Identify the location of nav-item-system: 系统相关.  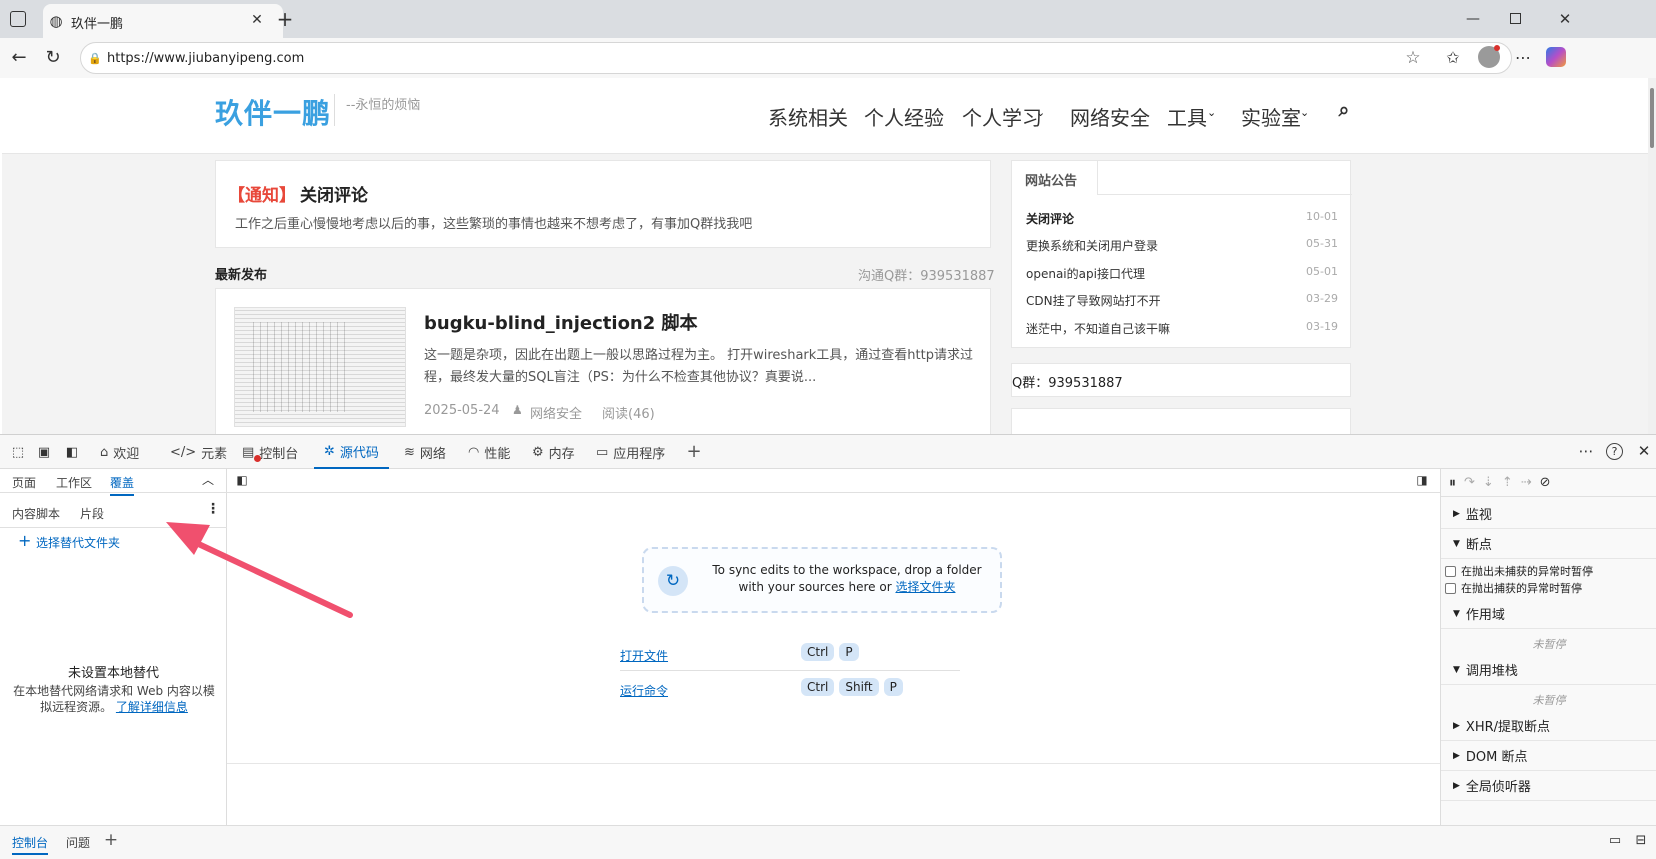
(808, 116).